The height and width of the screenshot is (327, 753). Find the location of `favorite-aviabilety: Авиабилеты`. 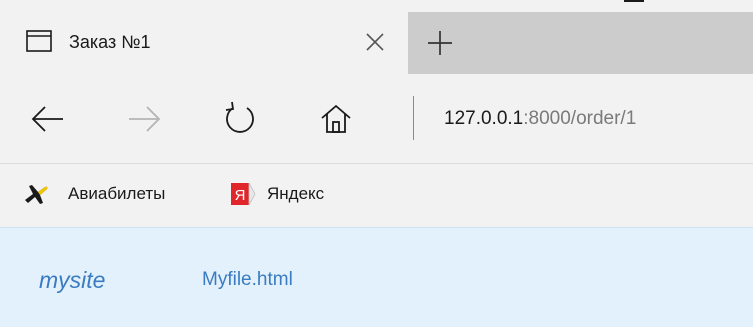

favorite-aviabilety: Авиабилеты is located at coordinates (113, 194).